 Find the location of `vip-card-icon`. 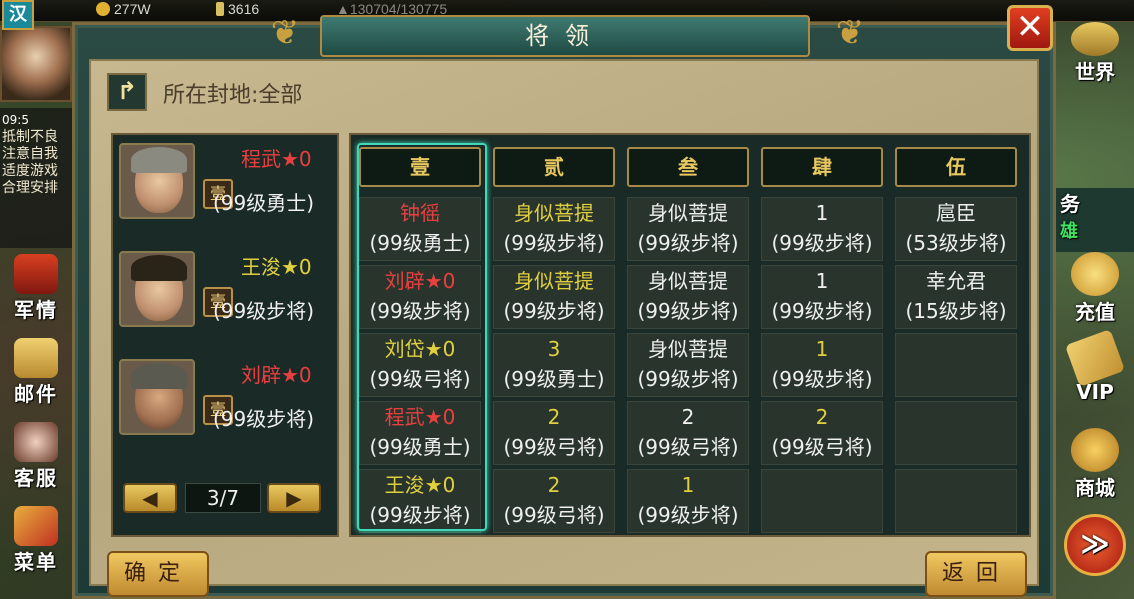

vip-card-icon is located at coordinates (1095, 358).